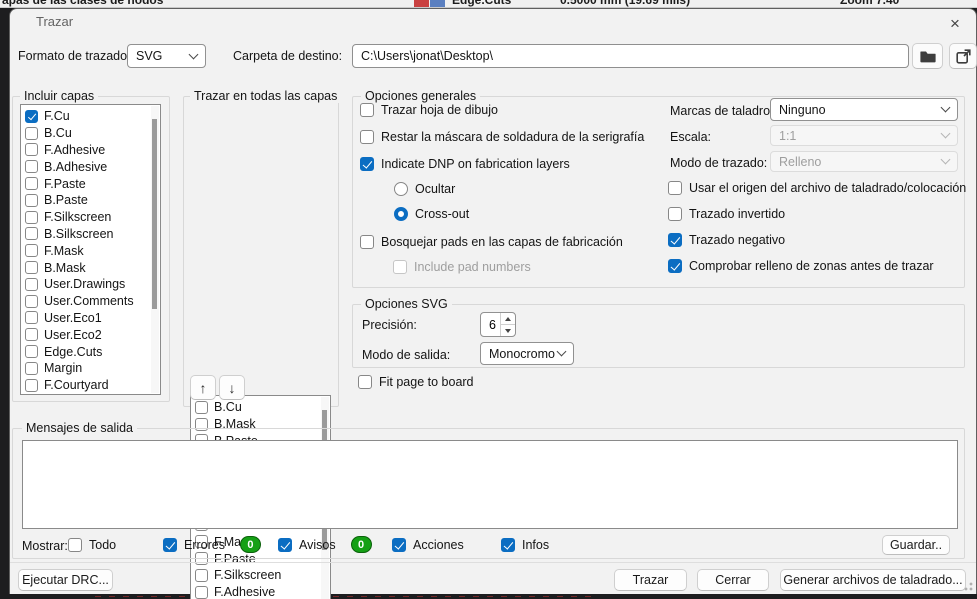  Describe the element at coordinates (92, 200) in the screenshot. I see `layer-list-item: B.Paste` at that location.